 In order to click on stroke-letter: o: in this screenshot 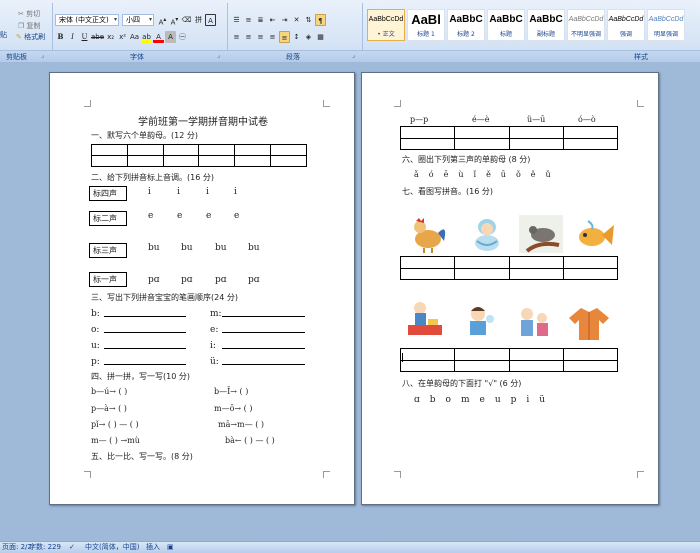, I will do `click(95, 330)`.